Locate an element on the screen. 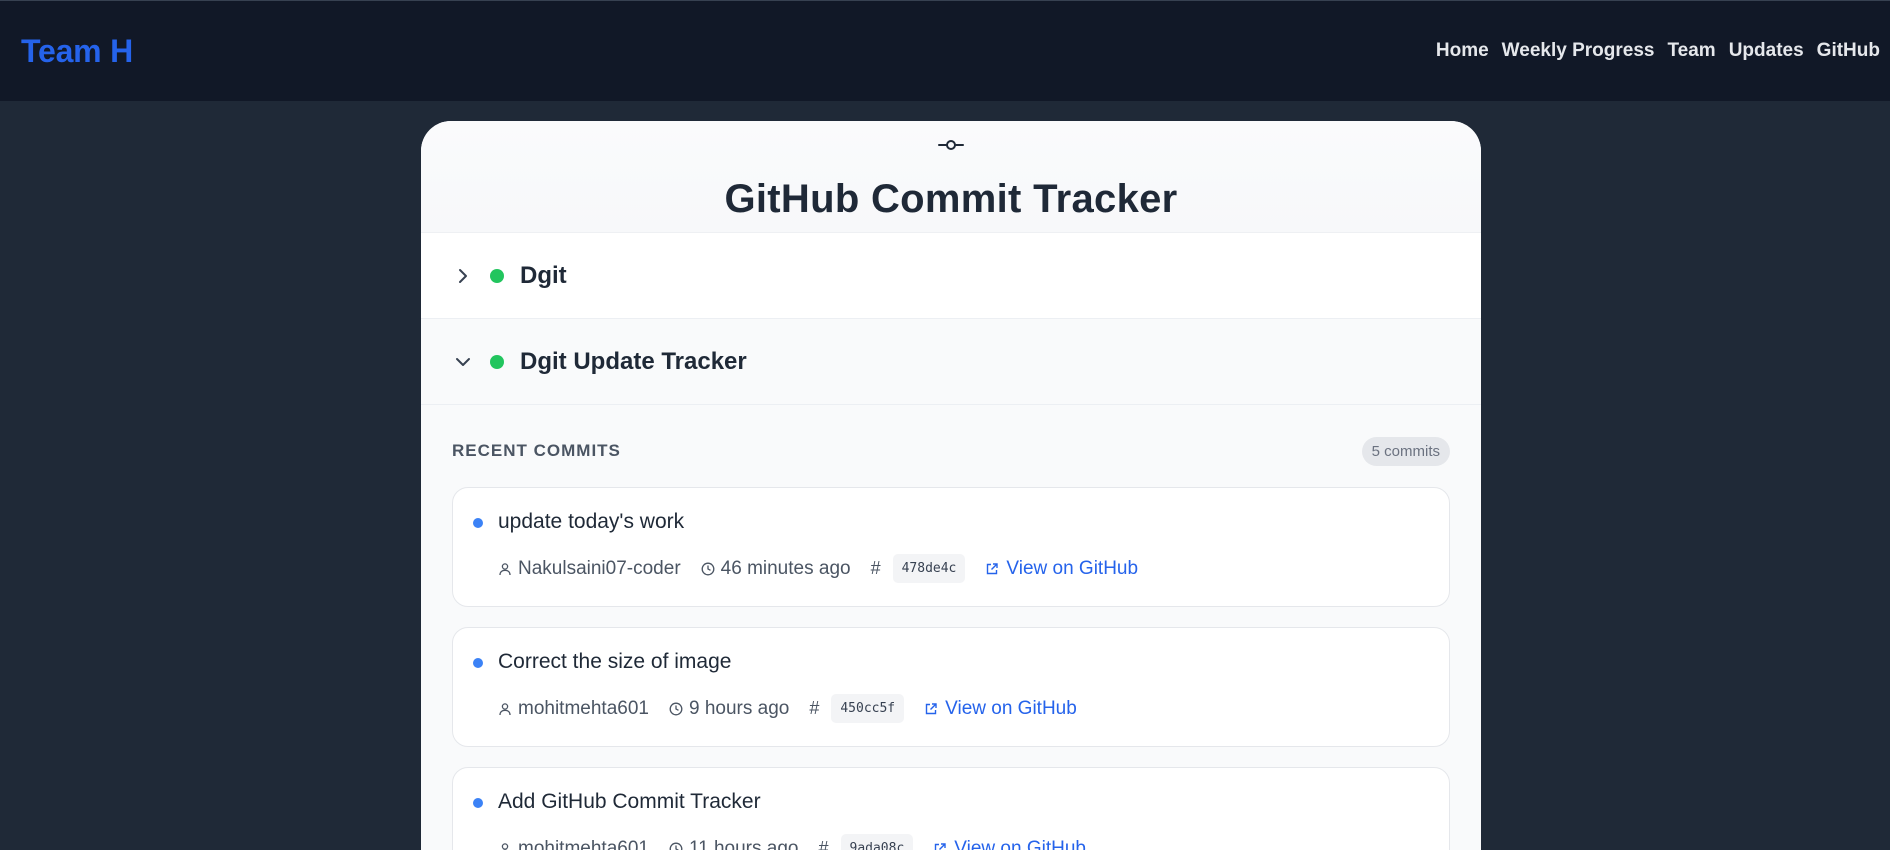  commit-message: Add GitHub Commit Tracker is located at coordinates (629, 801).